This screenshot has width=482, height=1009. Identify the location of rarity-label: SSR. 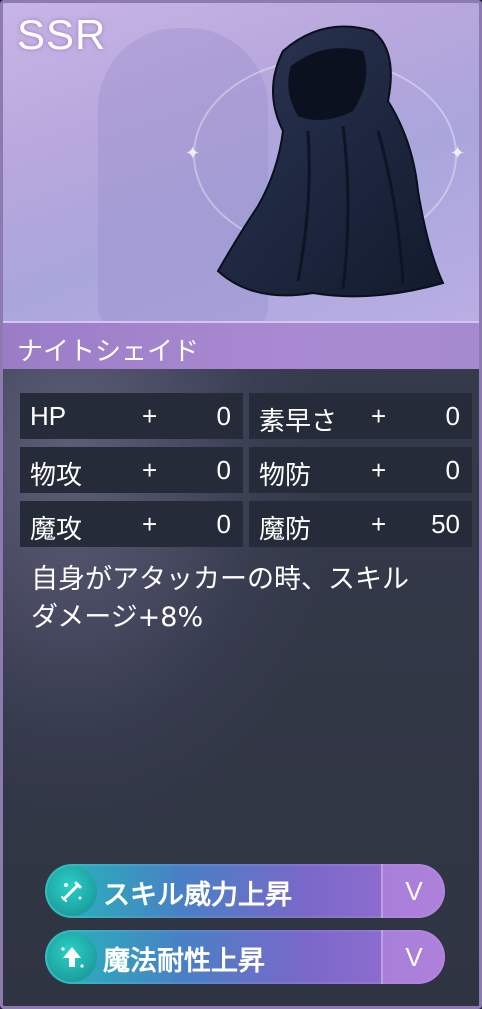
(62, 34).